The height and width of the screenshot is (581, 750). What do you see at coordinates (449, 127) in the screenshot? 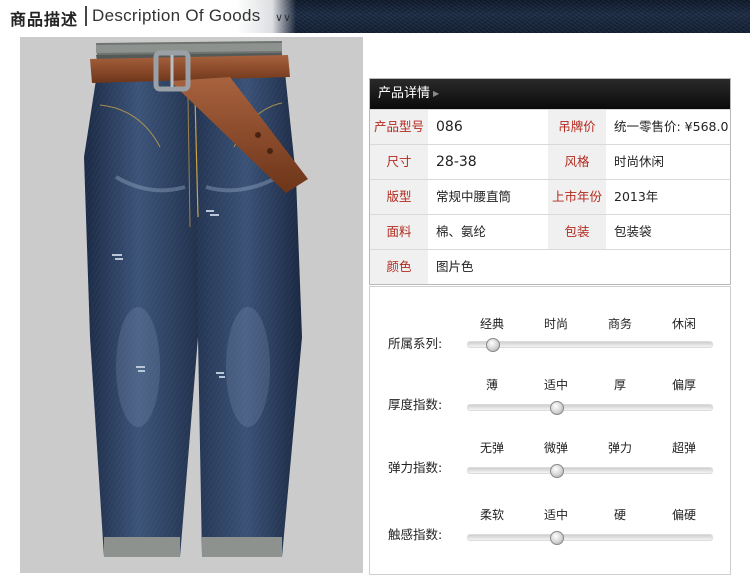
I see `value-model: 086` at bounding box center [449, 127].